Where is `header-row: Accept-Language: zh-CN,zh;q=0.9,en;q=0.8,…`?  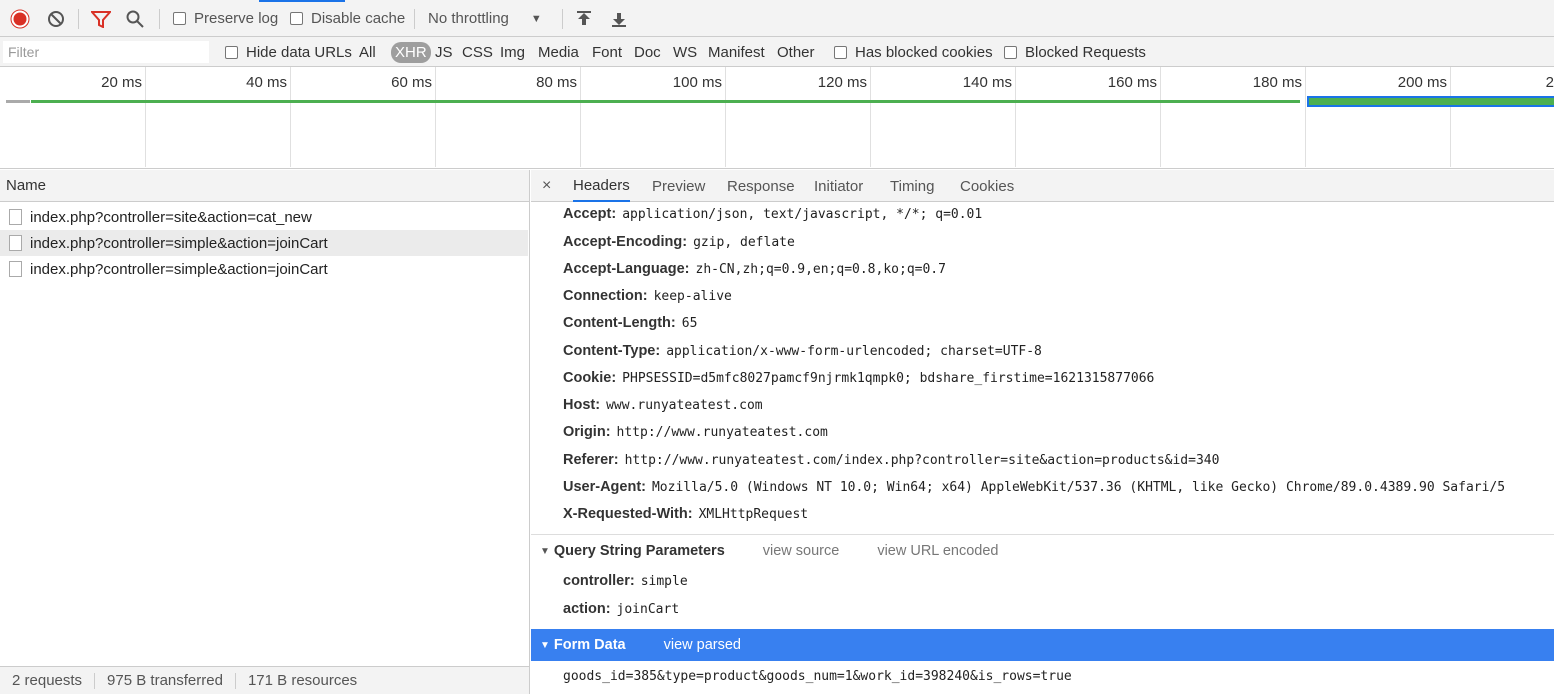
header-row: Accept-Language: zh-CN,zh;q=0.9,en;q=0.8,… is located at coordinates (754, 269).